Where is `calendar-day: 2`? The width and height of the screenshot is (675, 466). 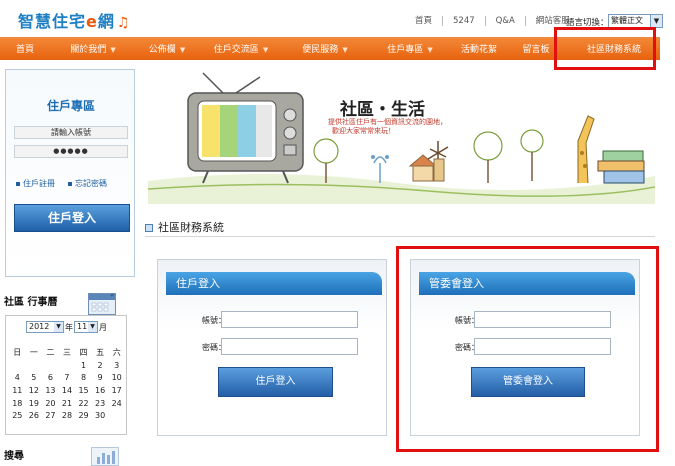 calendar-day: 2 is located at coordinates (100, 365).